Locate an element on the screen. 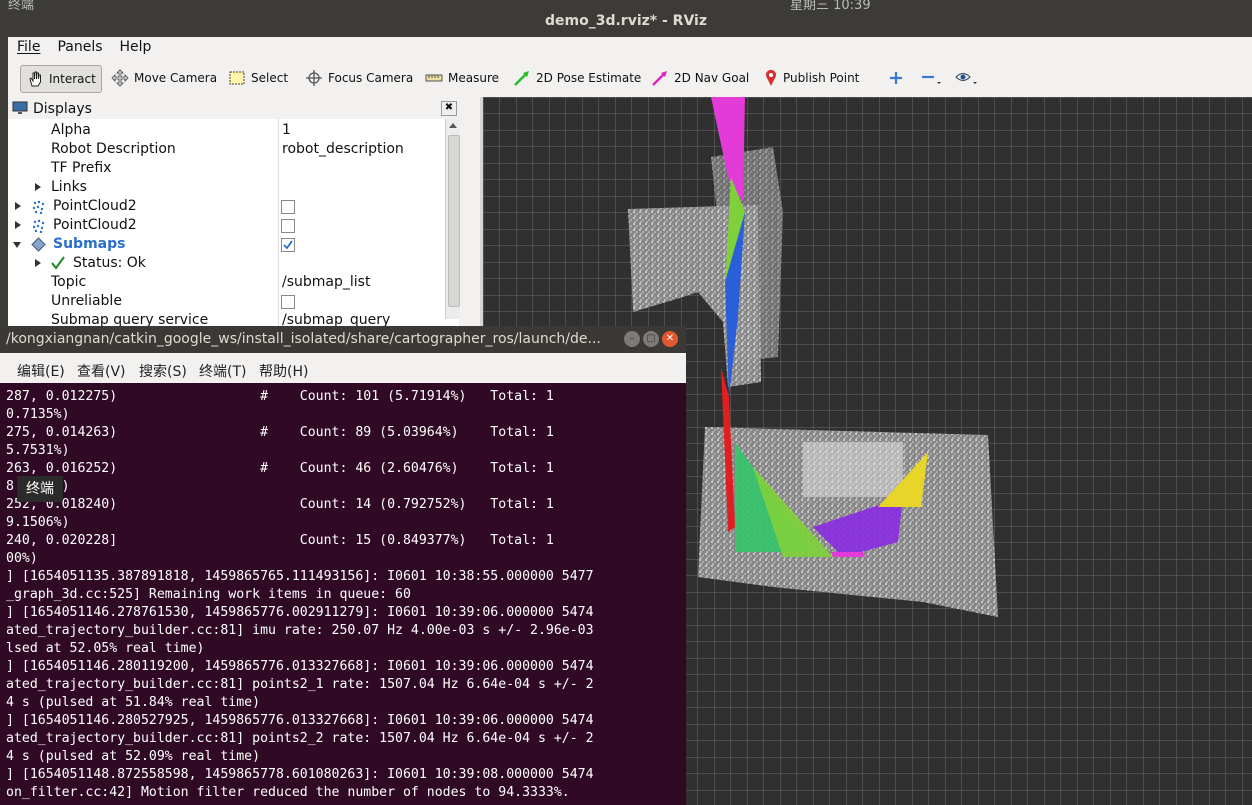 This screenshot has height=805, width=1252. display-row-pointcloud2-1: PointCloud2 is located at coordinates (233, 206).